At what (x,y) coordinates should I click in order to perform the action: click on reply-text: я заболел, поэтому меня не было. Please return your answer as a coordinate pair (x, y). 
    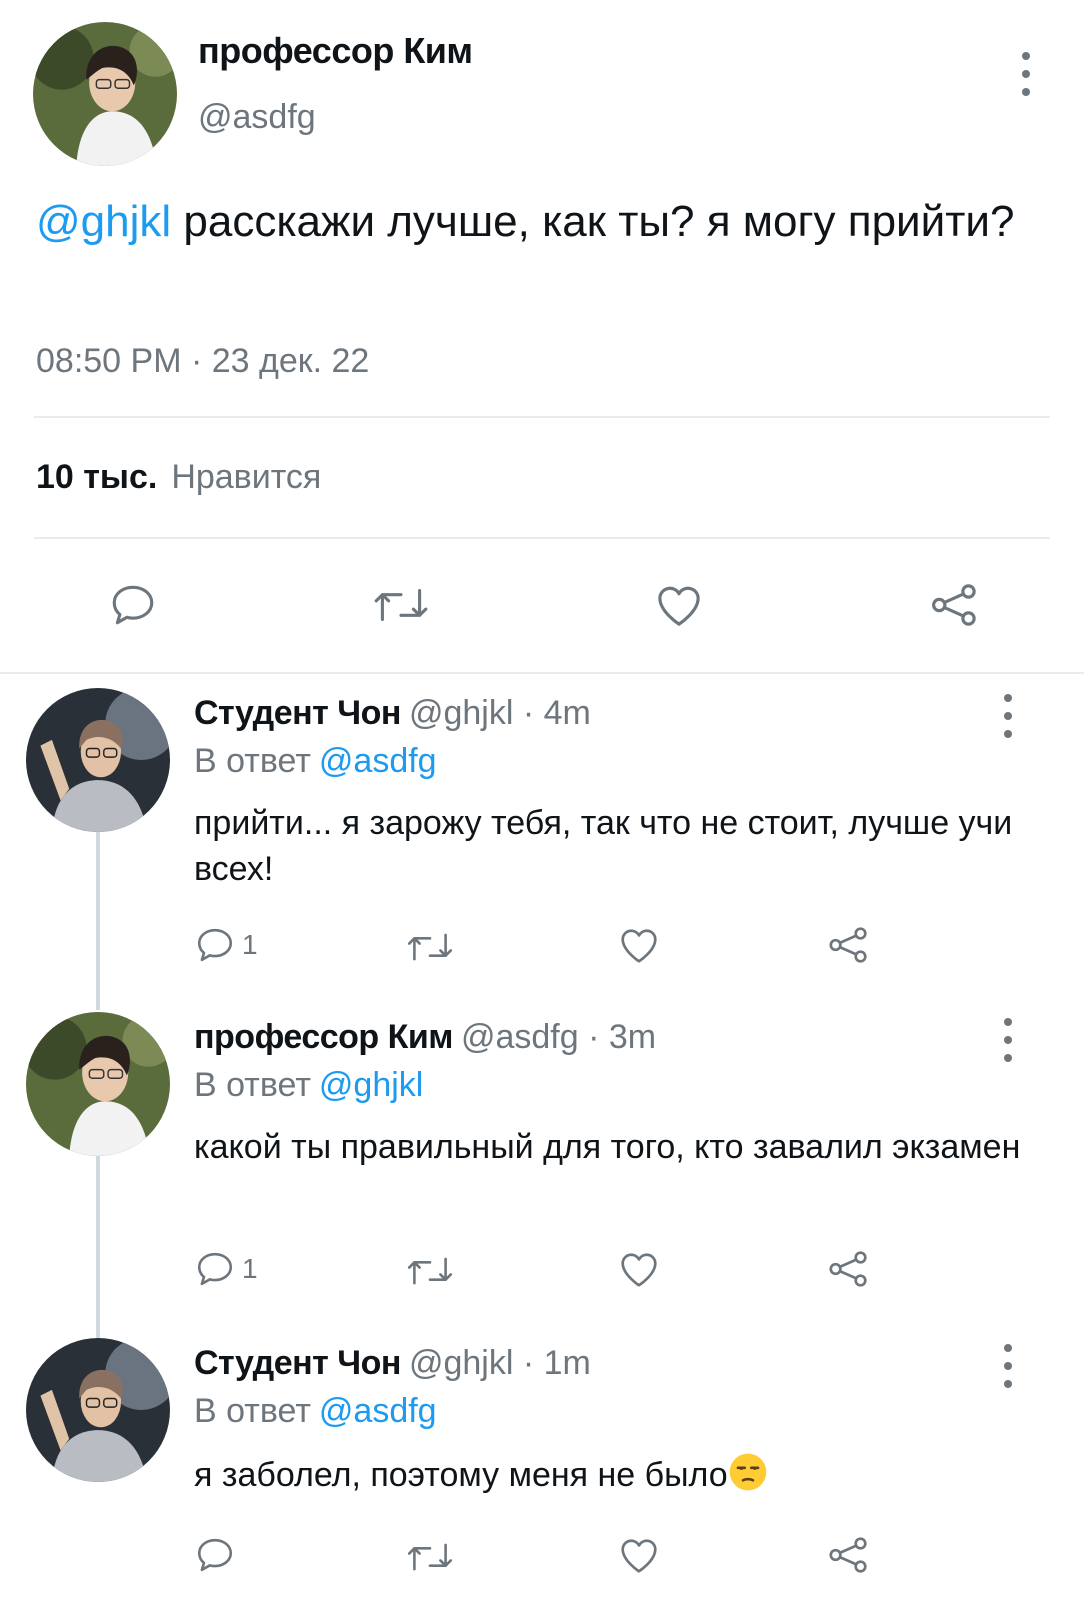
    Looking at the image, I should click on (609, 1475).